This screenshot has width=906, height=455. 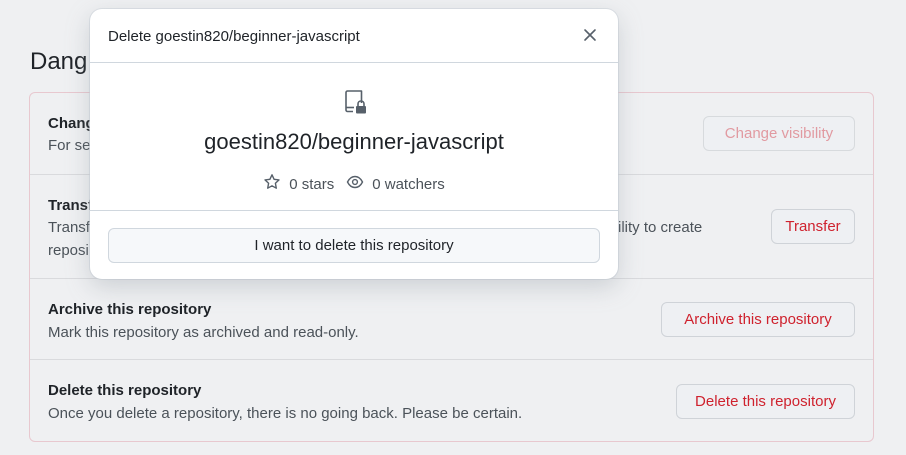 I want to click on close-icon, so click(x=590, y=35).